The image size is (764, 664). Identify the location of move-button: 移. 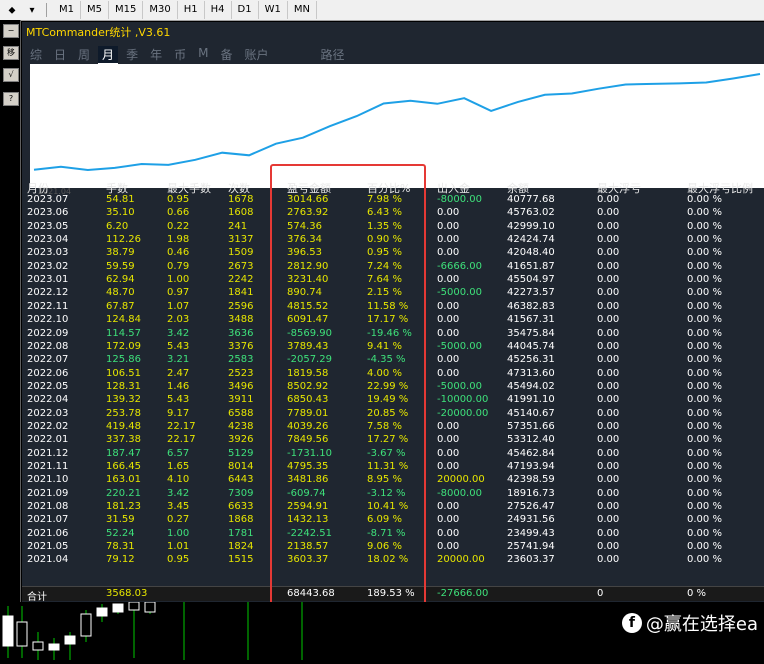
(11, 53).